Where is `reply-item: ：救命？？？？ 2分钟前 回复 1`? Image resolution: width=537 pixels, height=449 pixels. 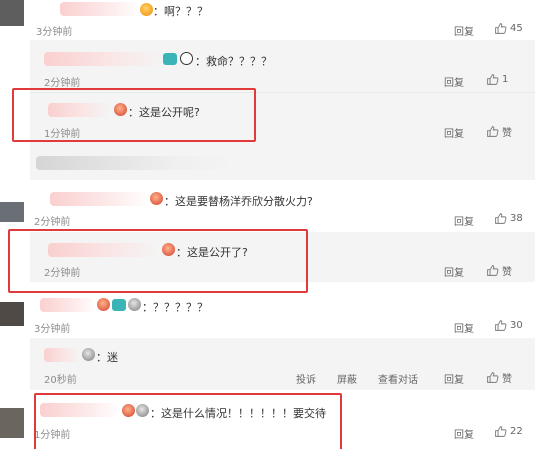 reply-item: ：救命？？？？ 2分钟前 回复 1 is located at coordinates (268, 68).